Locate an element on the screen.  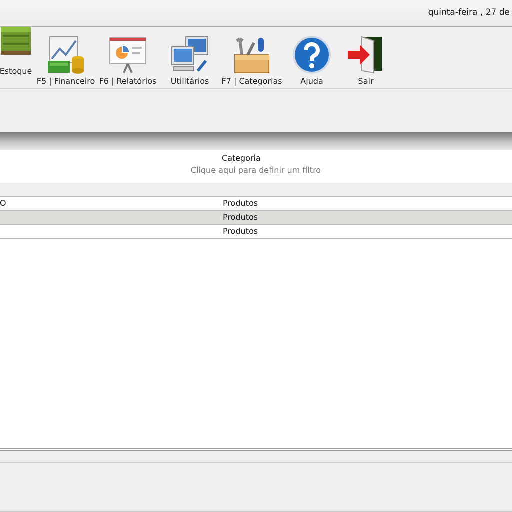
toolbar-button: Ajuda is located at coordinates (312, 60).